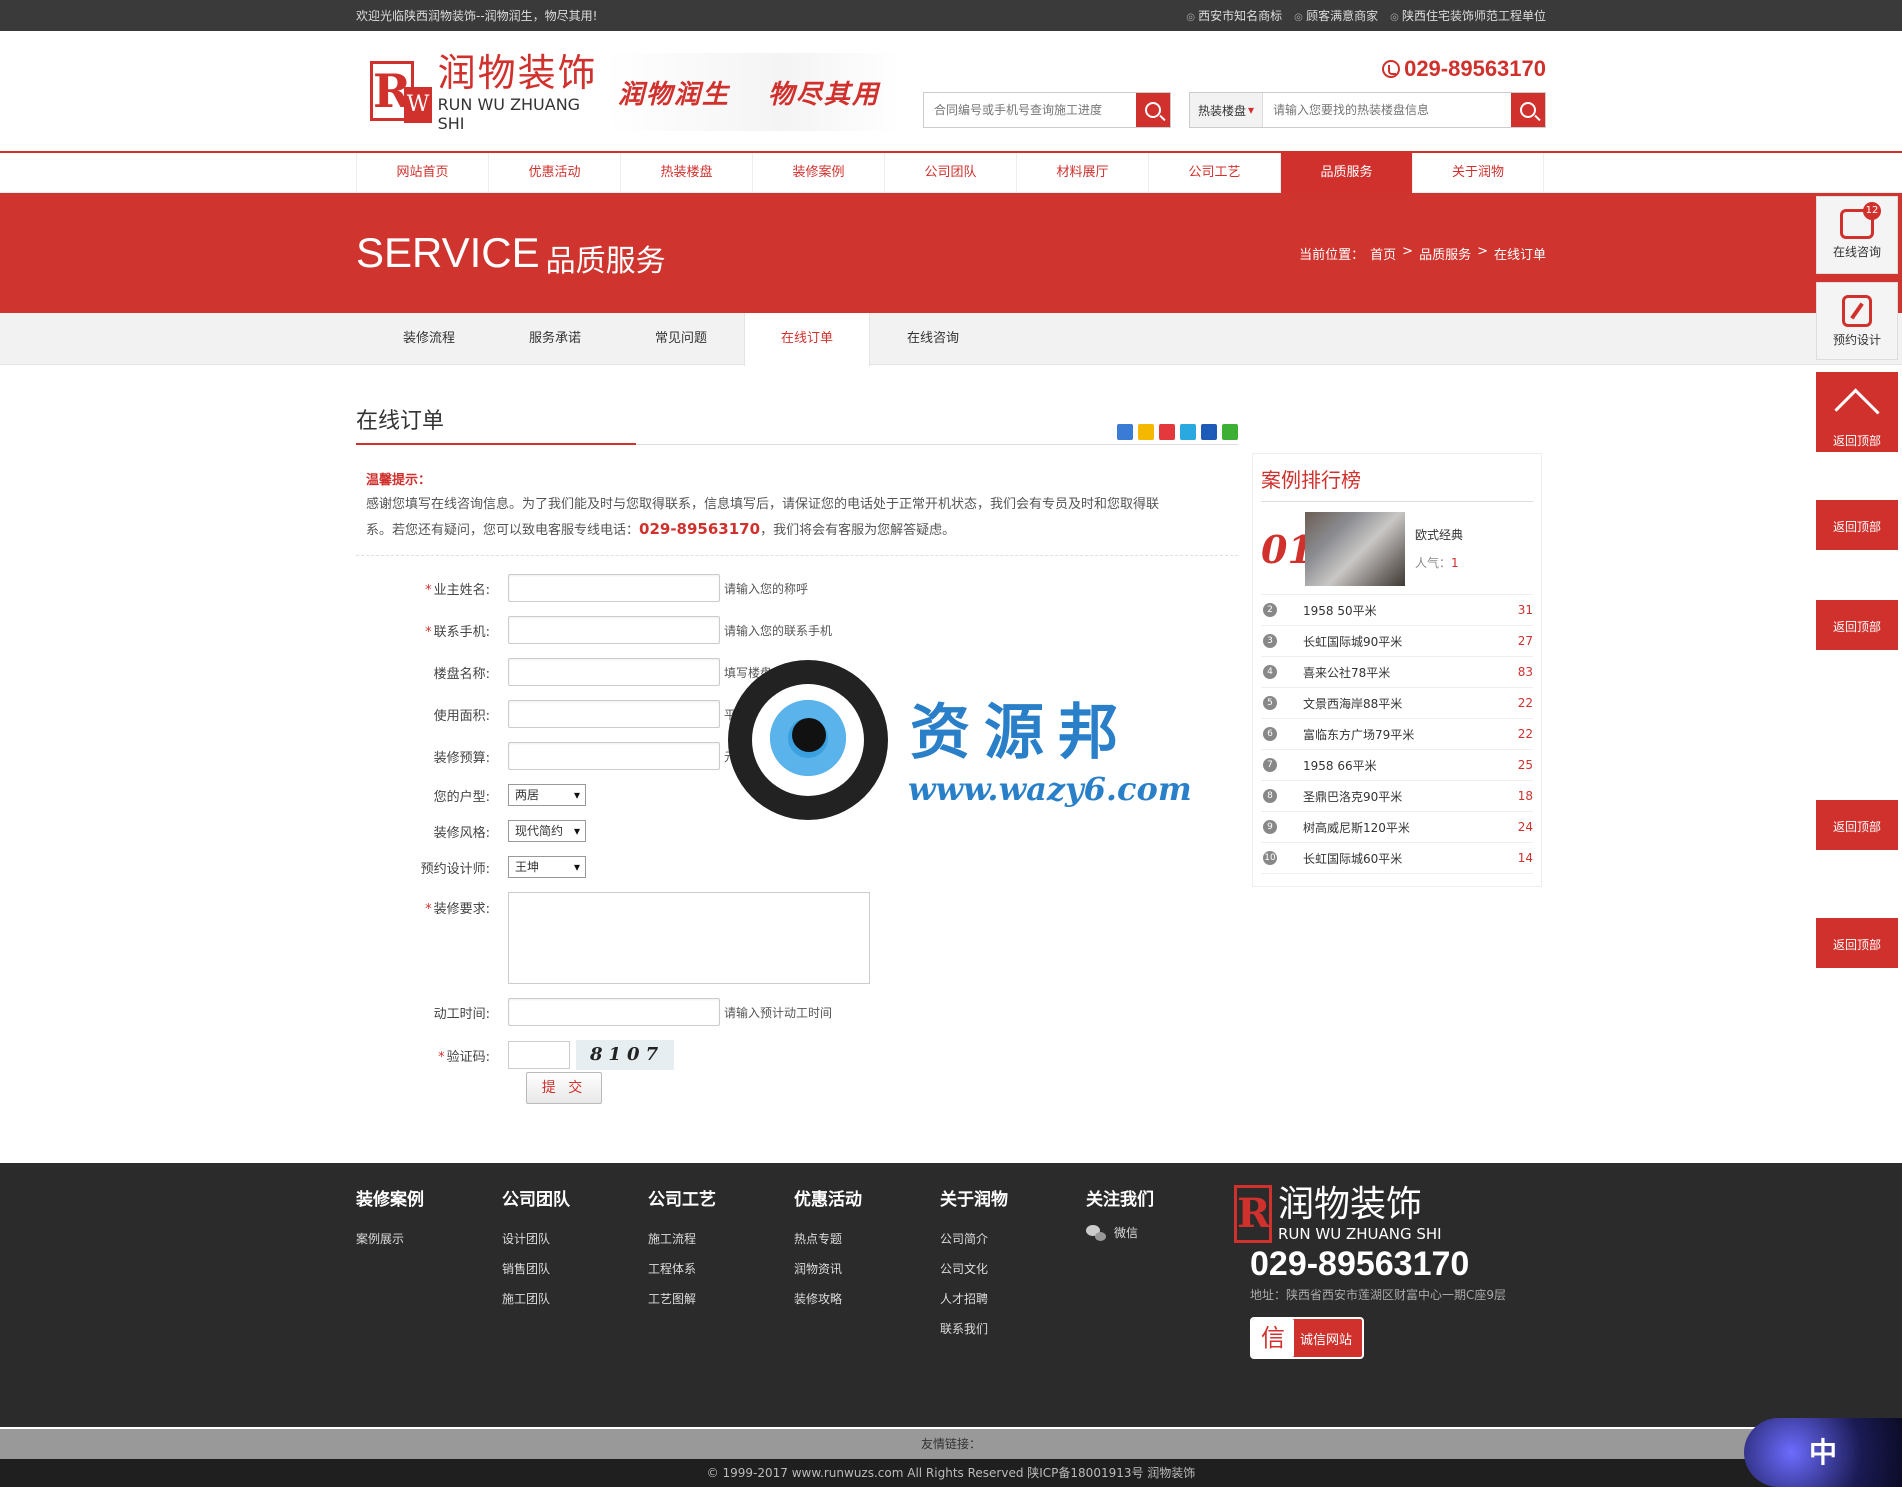 Image resolution: width=1902 pixels, height=1487 pixels. I want to click on share-qzone-icon, so click(1146, 432).